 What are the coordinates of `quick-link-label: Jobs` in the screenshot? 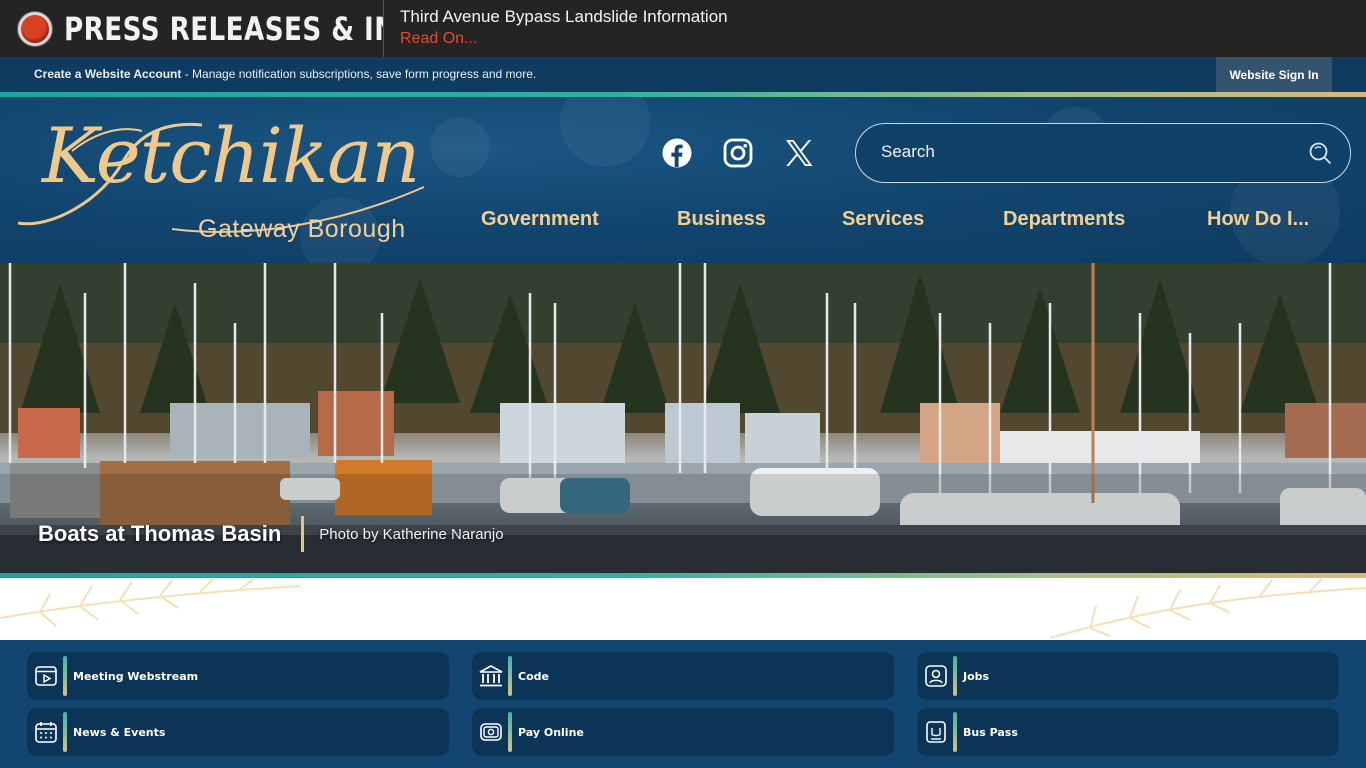 It's located at (976, 676).